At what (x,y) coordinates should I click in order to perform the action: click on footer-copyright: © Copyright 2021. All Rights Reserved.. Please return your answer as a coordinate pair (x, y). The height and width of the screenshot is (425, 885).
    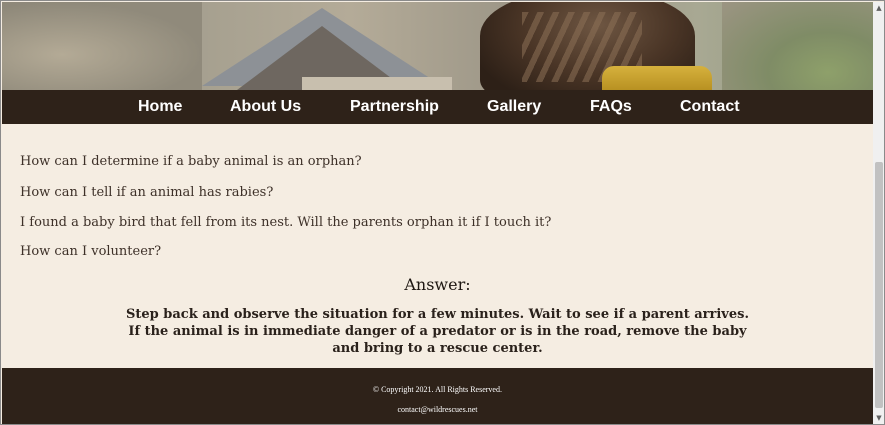
    Looking at the image, I should click on (437, 389).